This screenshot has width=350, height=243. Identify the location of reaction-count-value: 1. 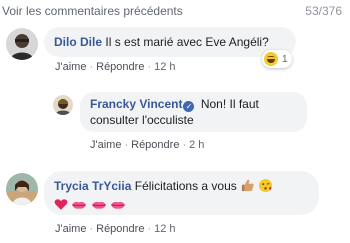
(285, 59).